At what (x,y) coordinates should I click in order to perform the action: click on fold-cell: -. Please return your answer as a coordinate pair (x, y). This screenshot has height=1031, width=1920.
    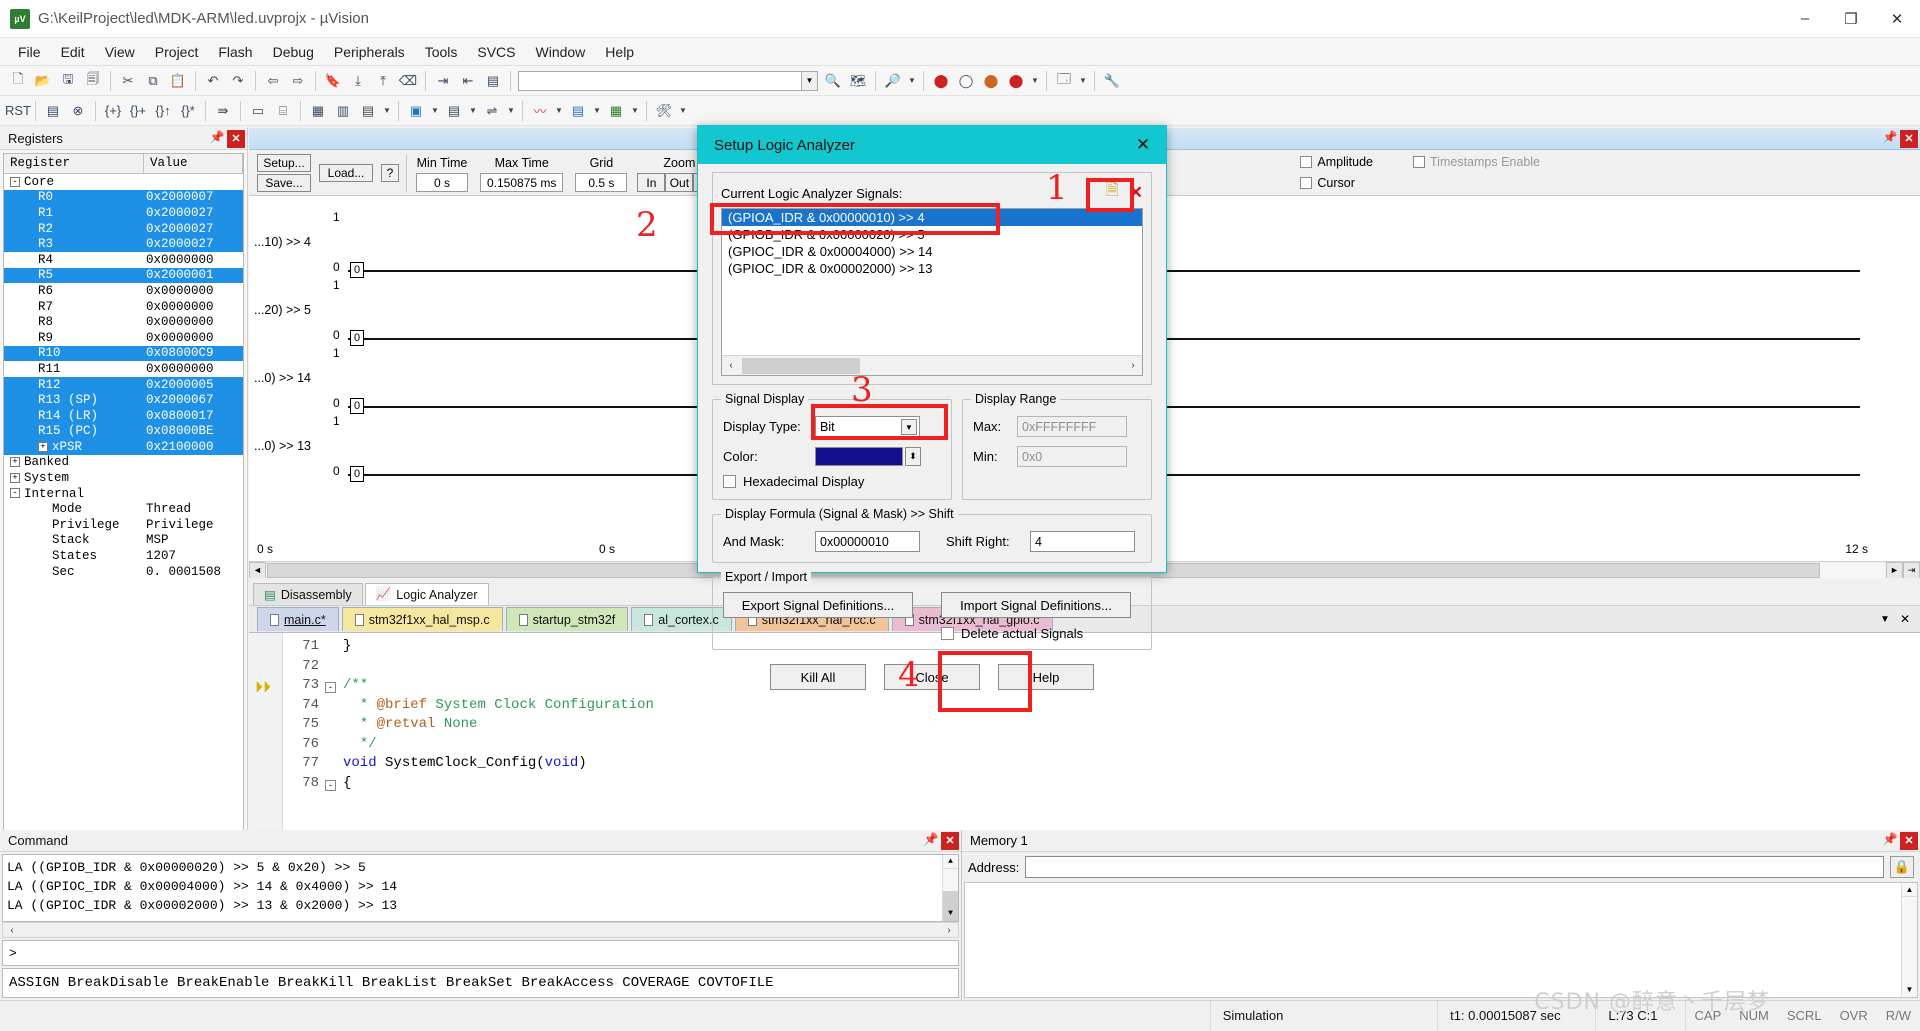
    Looking at the image, I should click on (334, 686).